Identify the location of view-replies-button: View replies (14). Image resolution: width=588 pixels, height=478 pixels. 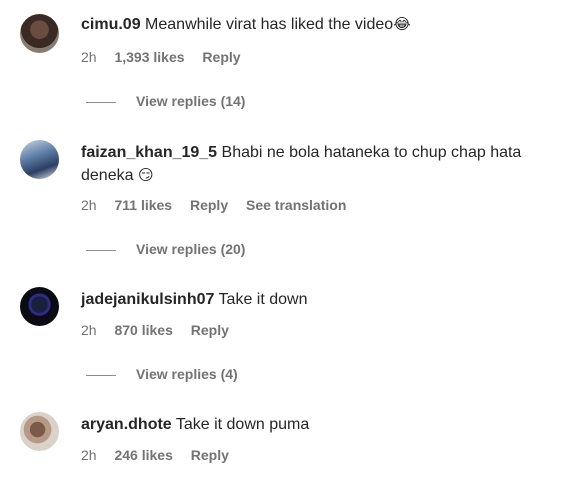
(165, 101).